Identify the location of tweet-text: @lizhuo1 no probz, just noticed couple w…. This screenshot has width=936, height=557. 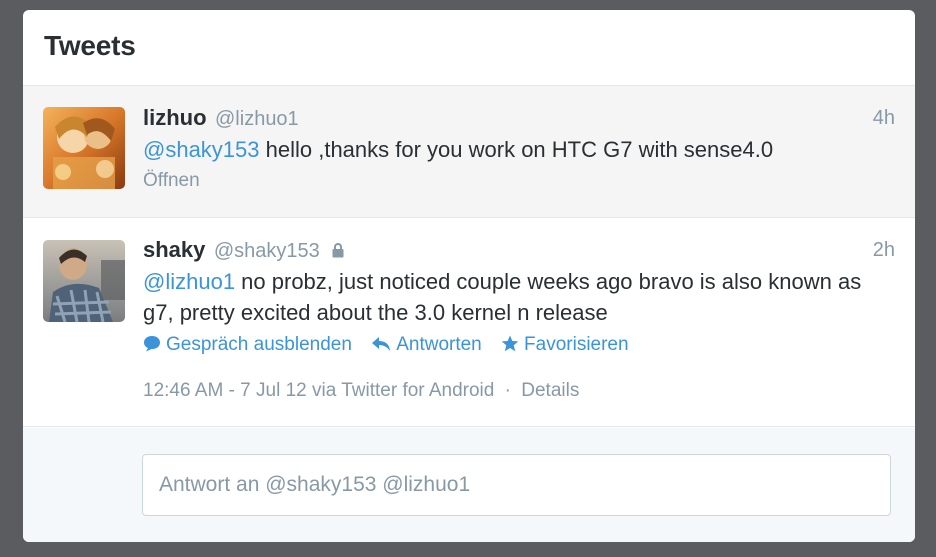
(519, 297).